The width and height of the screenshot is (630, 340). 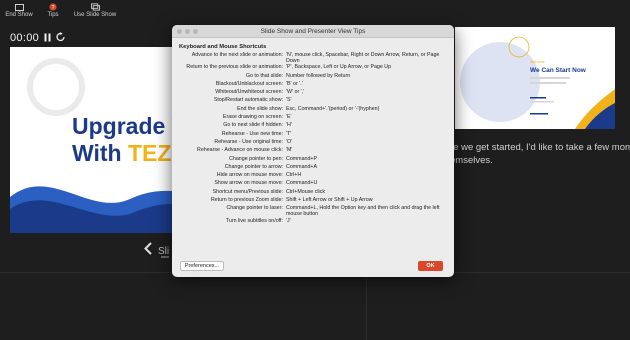 What do you see at coordinates (249, 83) in the screenshot?
I see `shortcut-action: Blackout/Unblackout screen:` at bounding box center [249, 83].